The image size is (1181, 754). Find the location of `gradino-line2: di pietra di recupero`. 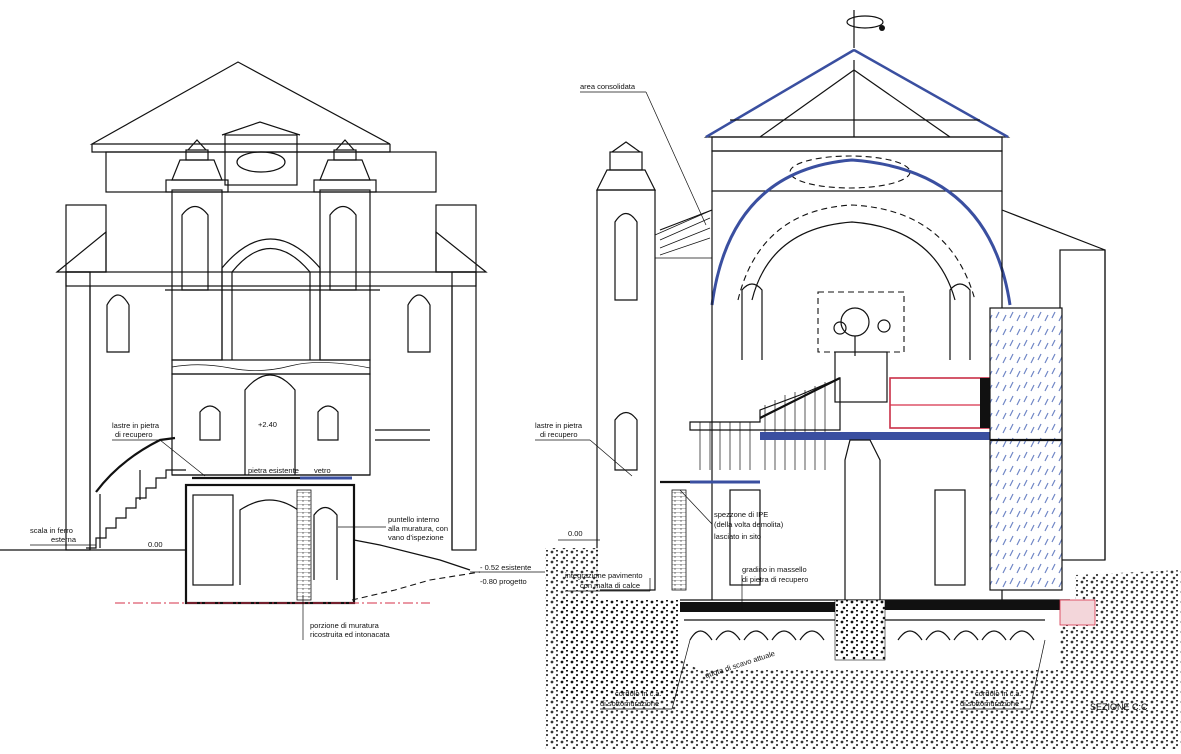

gradino-line2: di pietra di recupero is located at coordinates (775, 579).